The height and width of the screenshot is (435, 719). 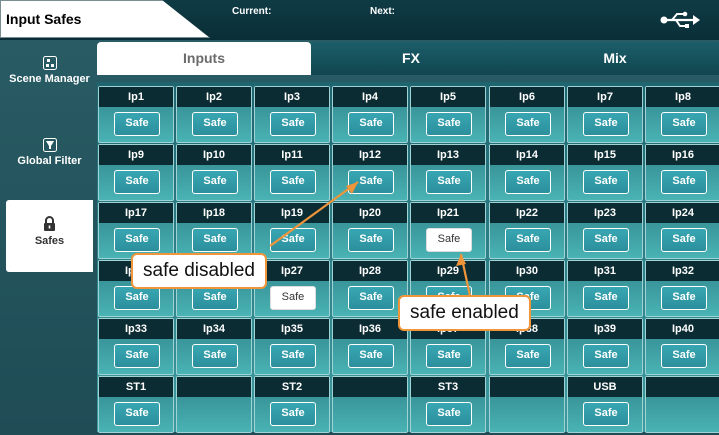 I want to click on channel-cell: Ip1 Safe, so click(x=136, y=114).